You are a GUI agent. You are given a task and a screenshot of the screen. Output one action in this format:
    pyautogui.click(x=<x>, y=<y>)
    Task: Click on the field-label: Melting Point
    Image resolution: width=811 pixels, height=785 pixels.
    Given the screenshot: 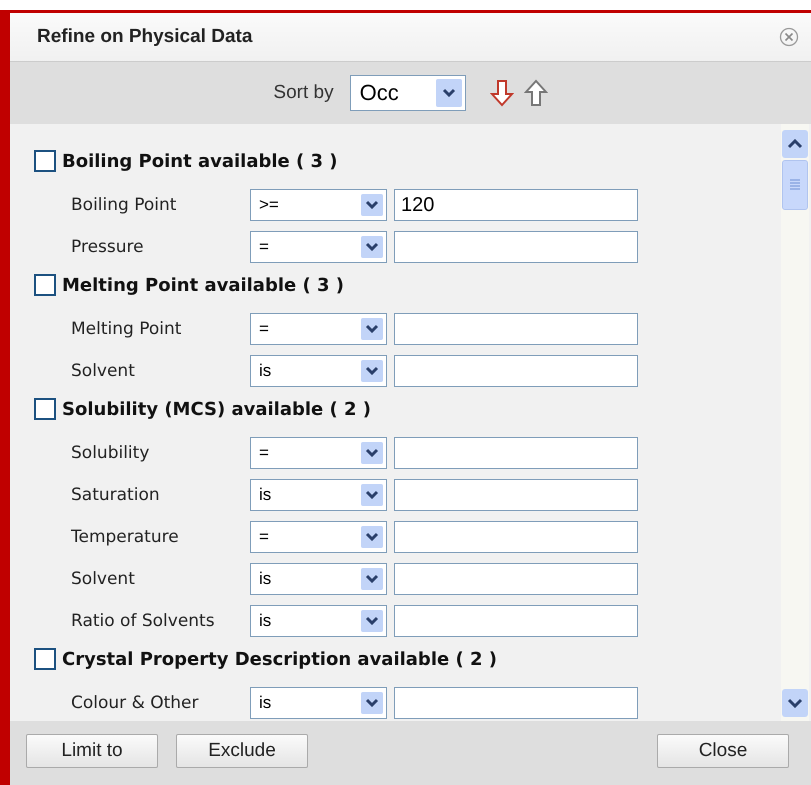 What is the action you would take?
    pyautogui.click(x=126, y=329)
    